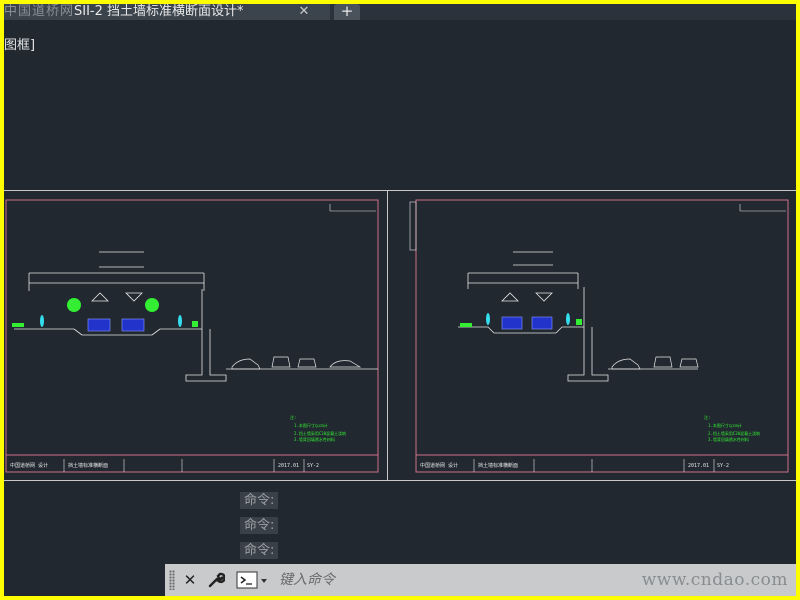 The height and width of the screenshot is (600, 800). I want to click on tab-title: SII-2 挡土墙标准横断面设计*, so click(159, 11).